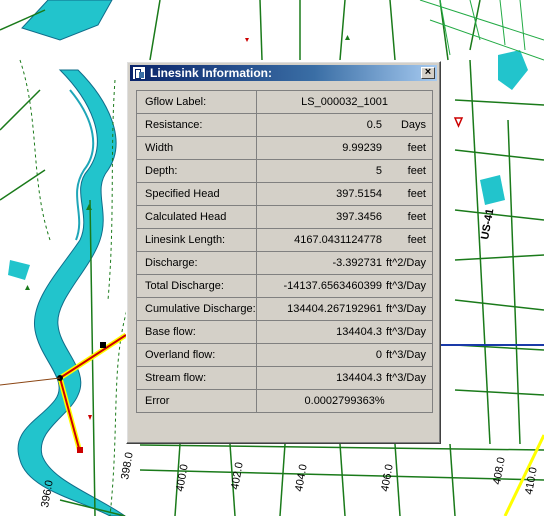 This screenshot has width=544, height=516. I want to click on row-value: -14137.6563460399, so click(332, 286).